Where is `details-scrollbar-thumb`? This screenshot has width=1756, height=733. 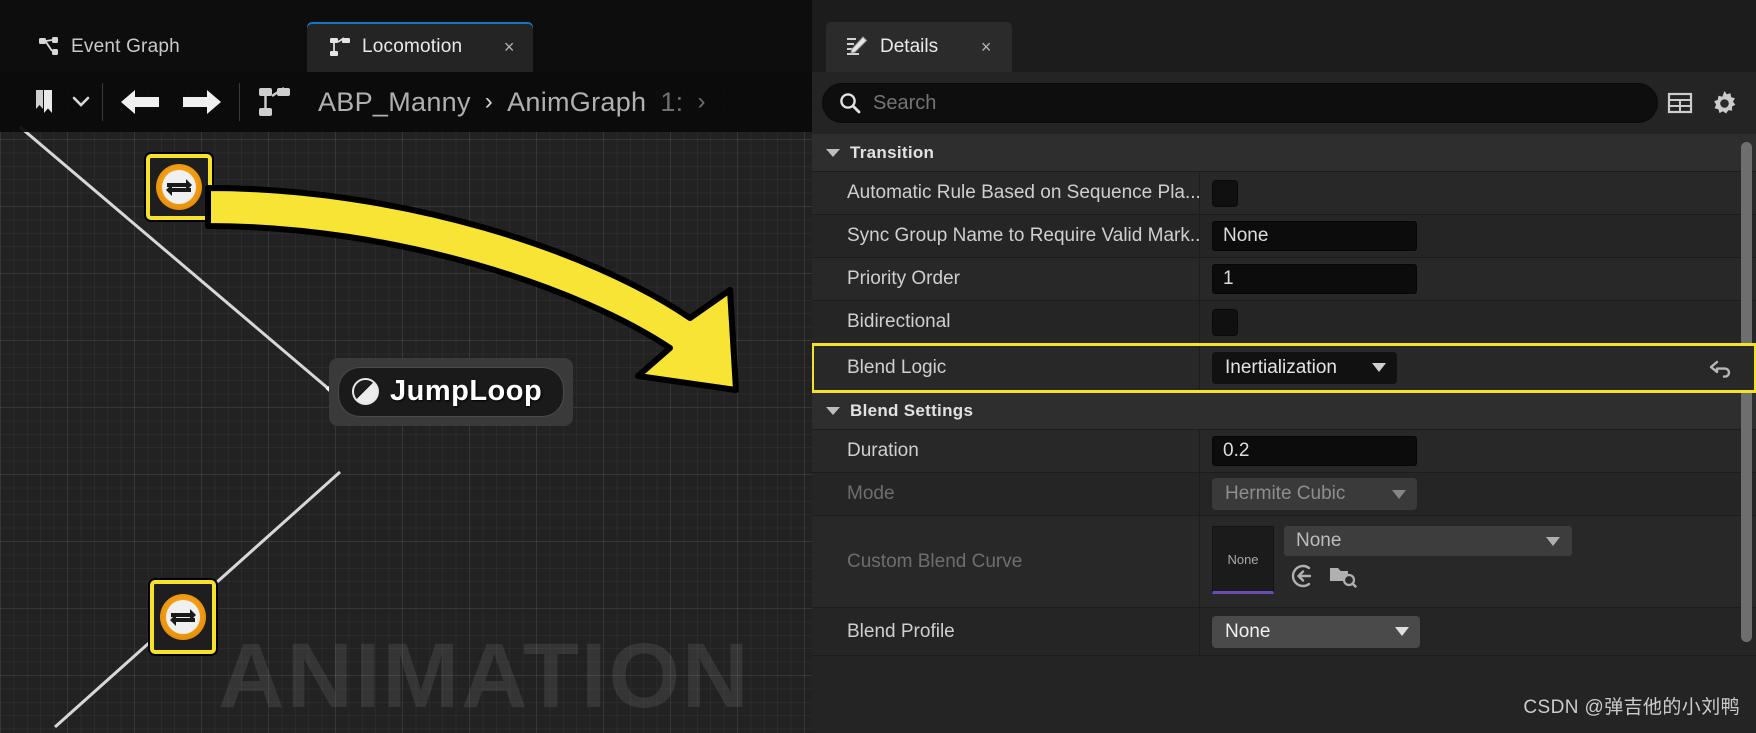 details-scrollbar-thumb is located at coordinates (1746, 392).